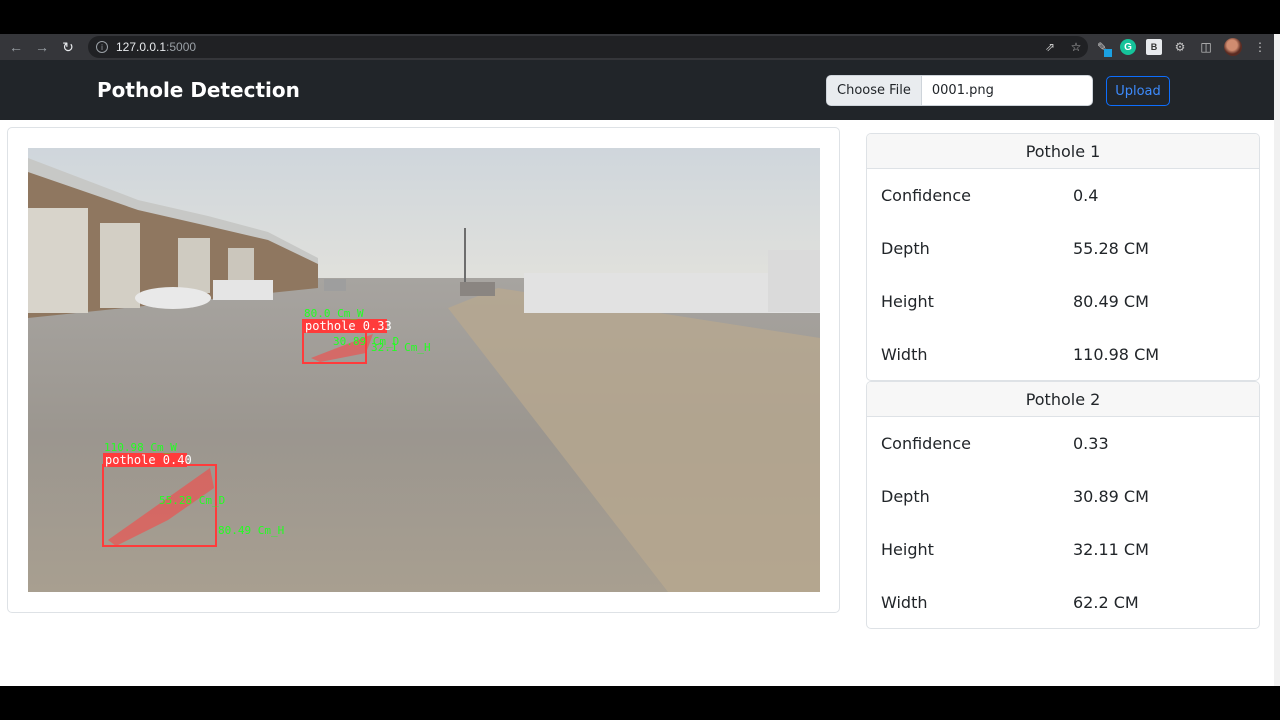  I want to click on pothole-height-large: 80.49 Cm_H, so click(251, 530).